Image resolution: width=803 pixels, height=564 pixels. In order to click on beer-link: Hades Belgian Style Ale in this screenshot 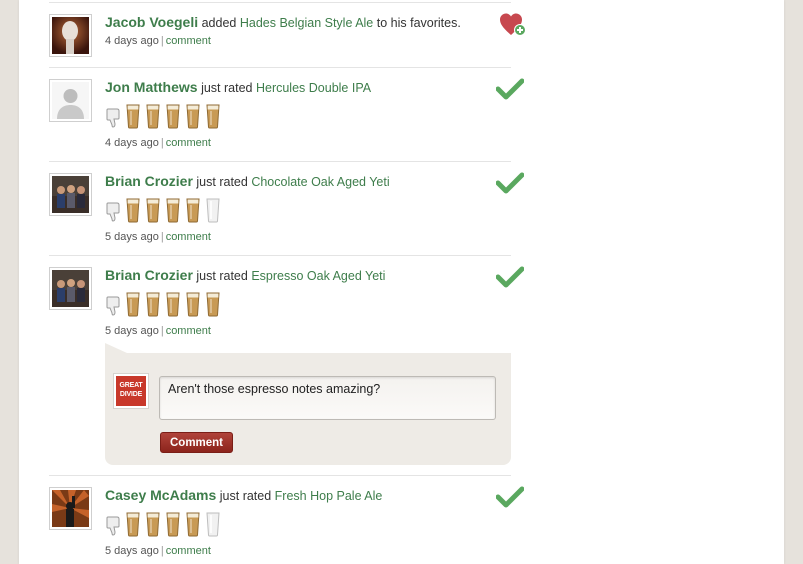, I will do `click(306, 23)`.